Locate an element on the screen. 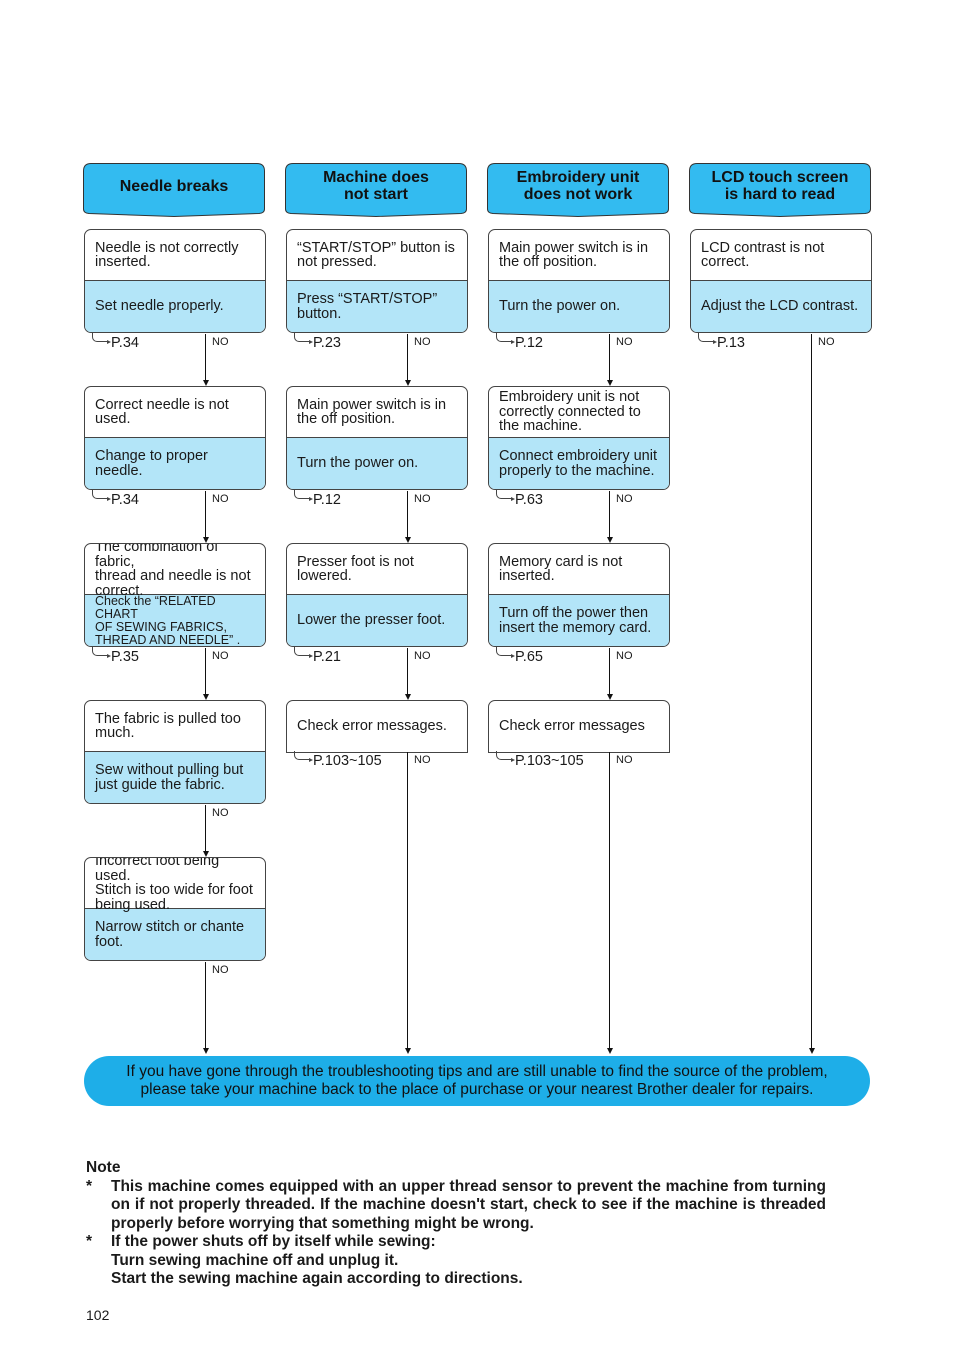 This screenshot has height=1348, width=954. cause-text: Presser foot is not lowered. is located at coordinates (377, 569).